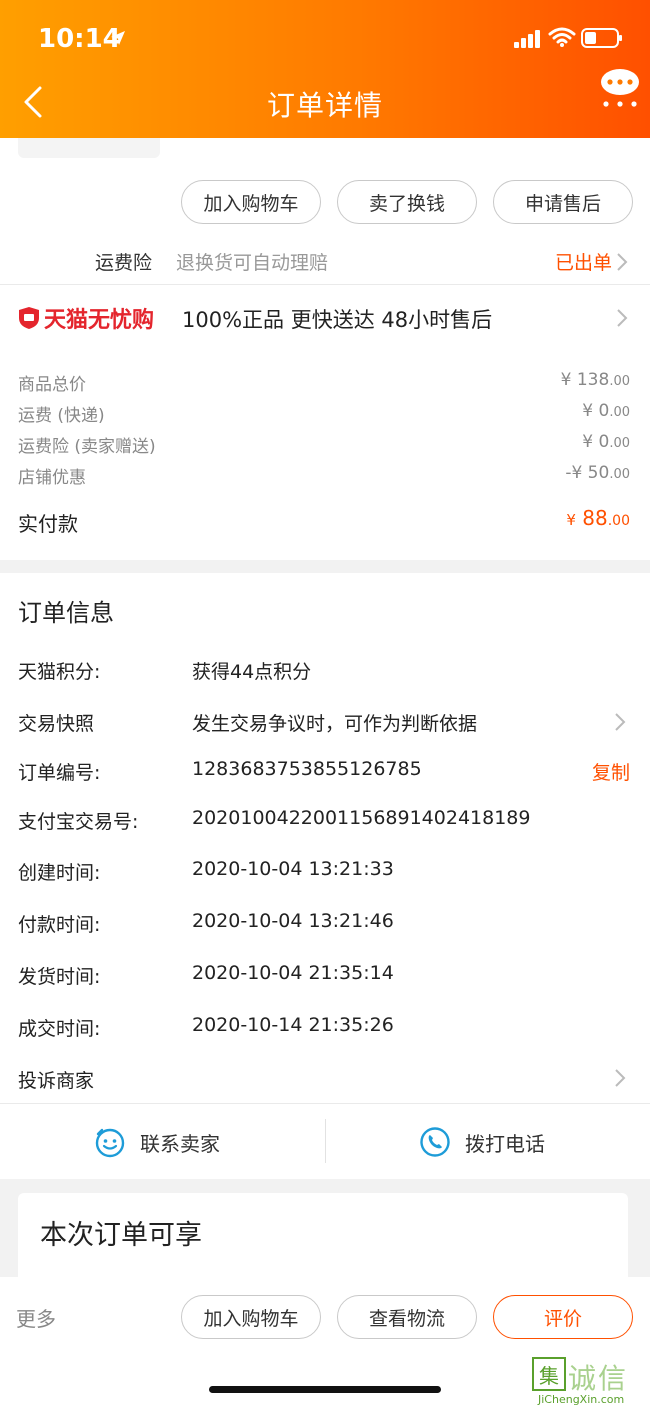 This screenshot has width=650, height=1406. Describe the element at coordinates (110, 1143) in the screenshot. I see `smile-chat-icon` at that location.